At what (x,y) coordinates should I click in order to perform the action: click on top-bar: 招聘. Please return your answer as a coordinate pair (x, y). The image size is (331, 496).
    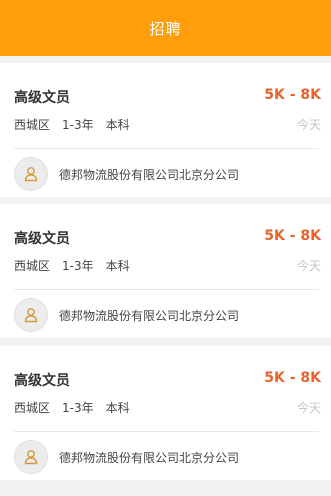
    Looking at the image, I should click on (165, 28).